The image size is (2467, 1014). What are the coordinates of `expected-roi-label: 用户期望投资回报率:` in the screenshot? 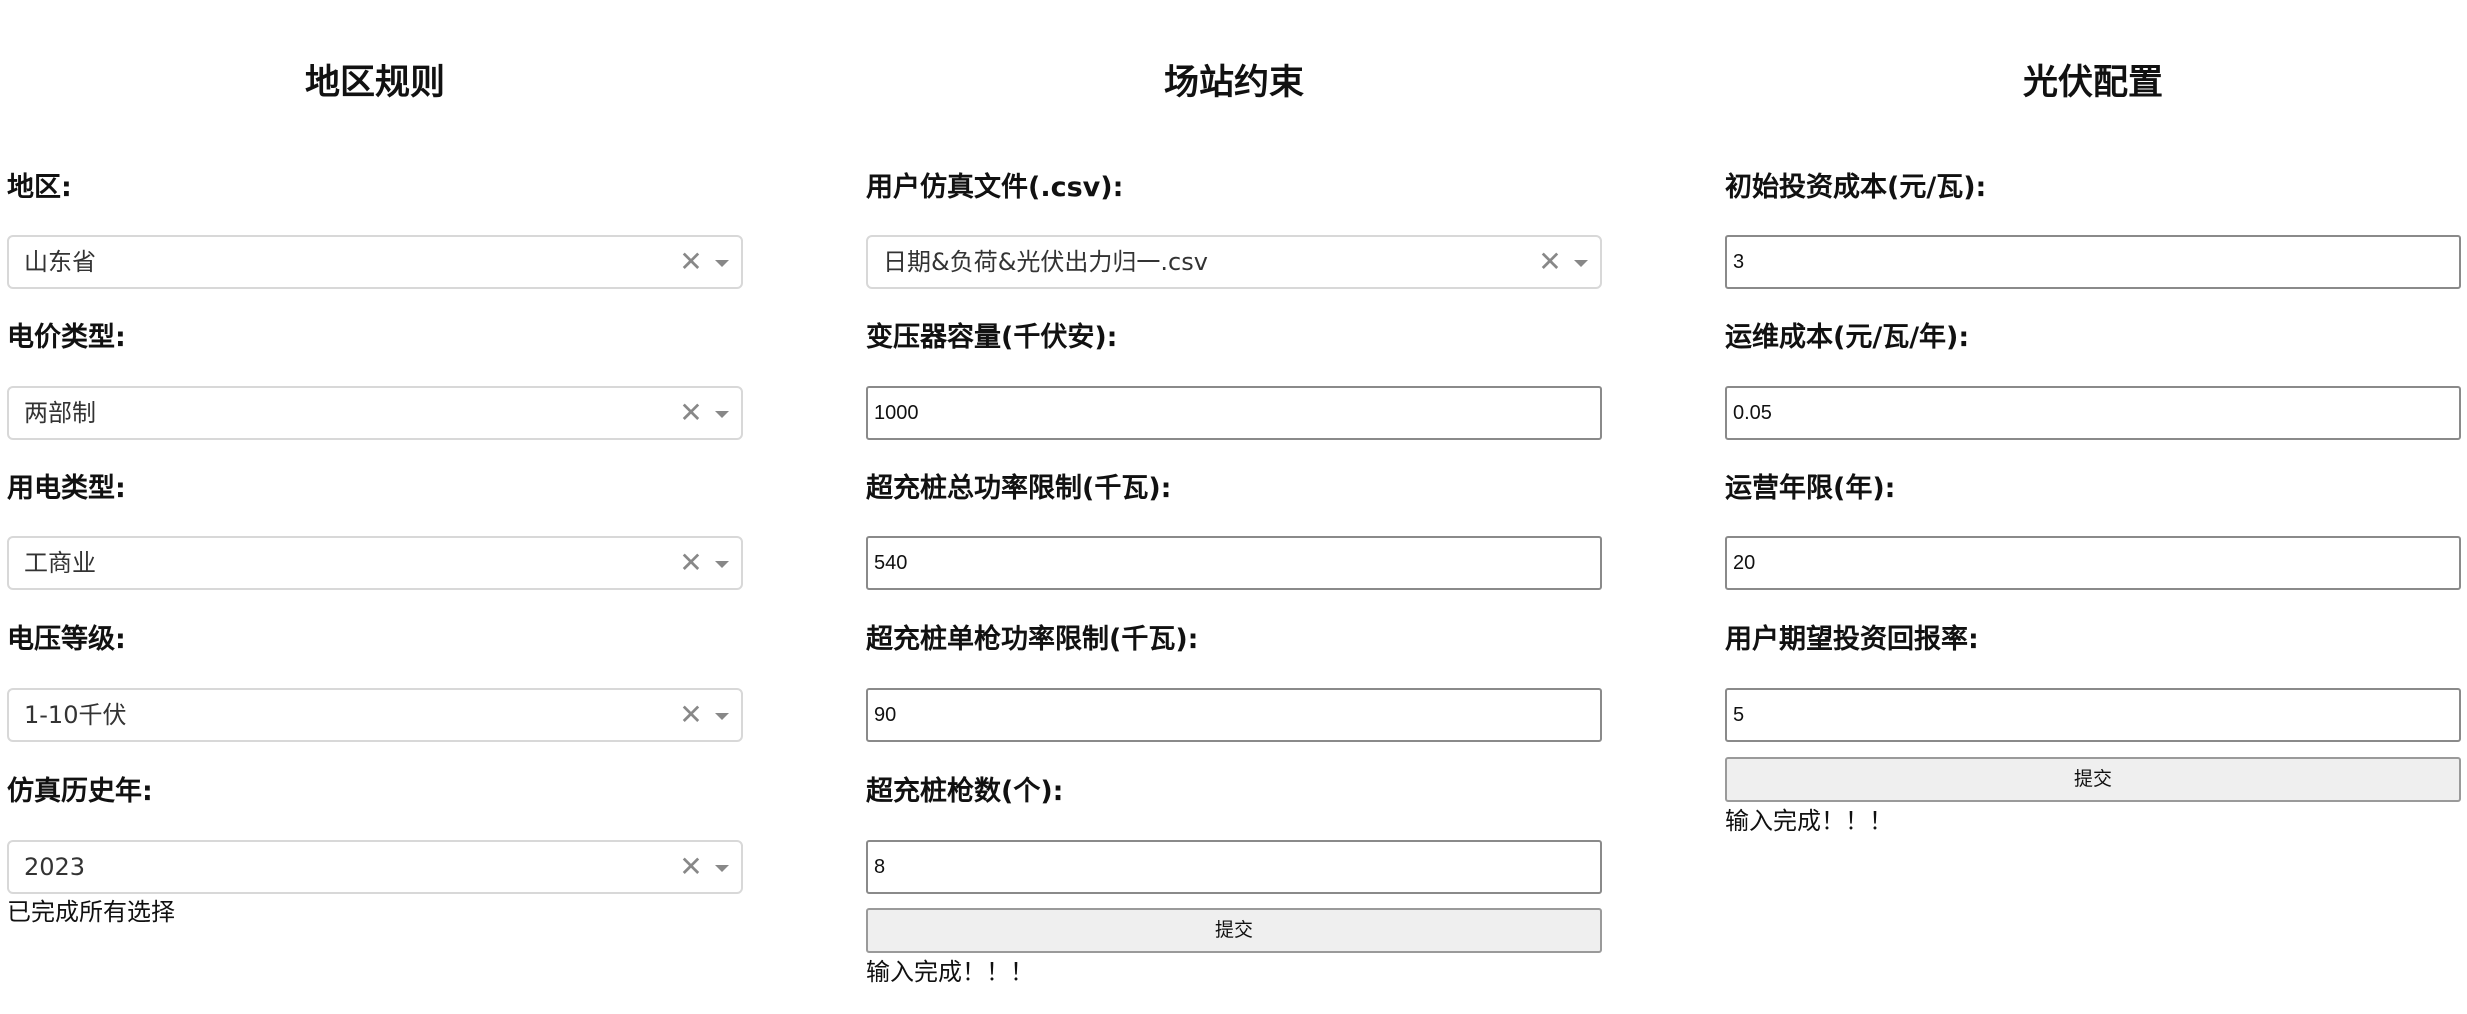 It's located at (1852, 639).